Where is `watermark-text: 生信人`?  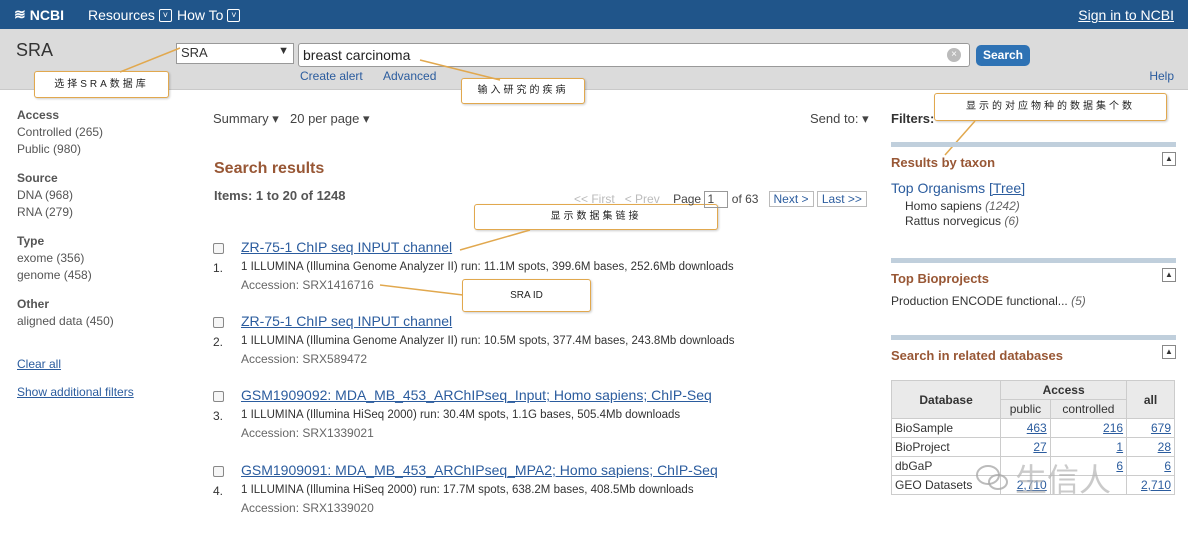
watermark-text: 生信人 is located at coordinates (1063, 480).